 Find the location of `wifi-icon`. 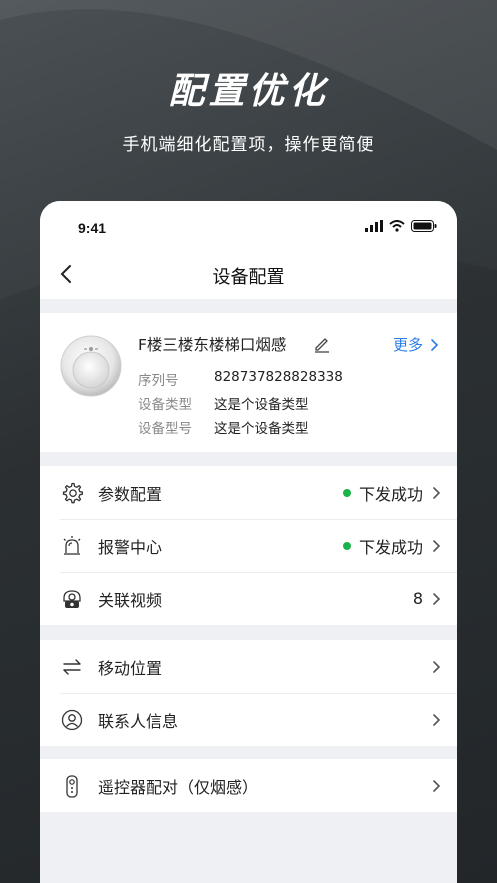

wifi-icon is located at coordinates (397, 226).